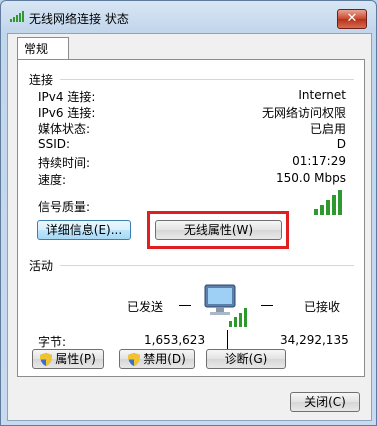 The image size is (377, 426). I want to click on connection-section-label: 连接, so click(41, 80).